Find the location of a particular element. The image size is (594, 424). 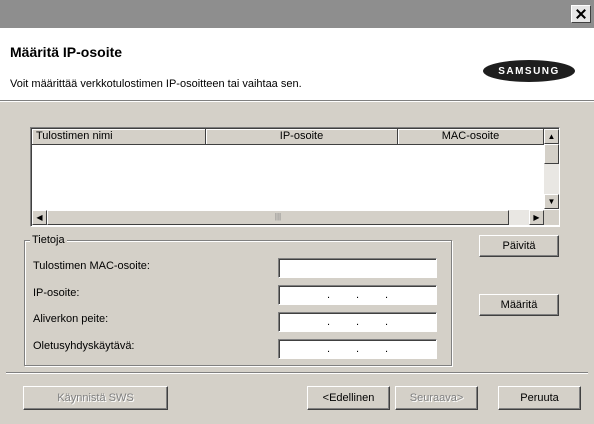

default-gateway-field: . . . is located at coordinates (357, 349).